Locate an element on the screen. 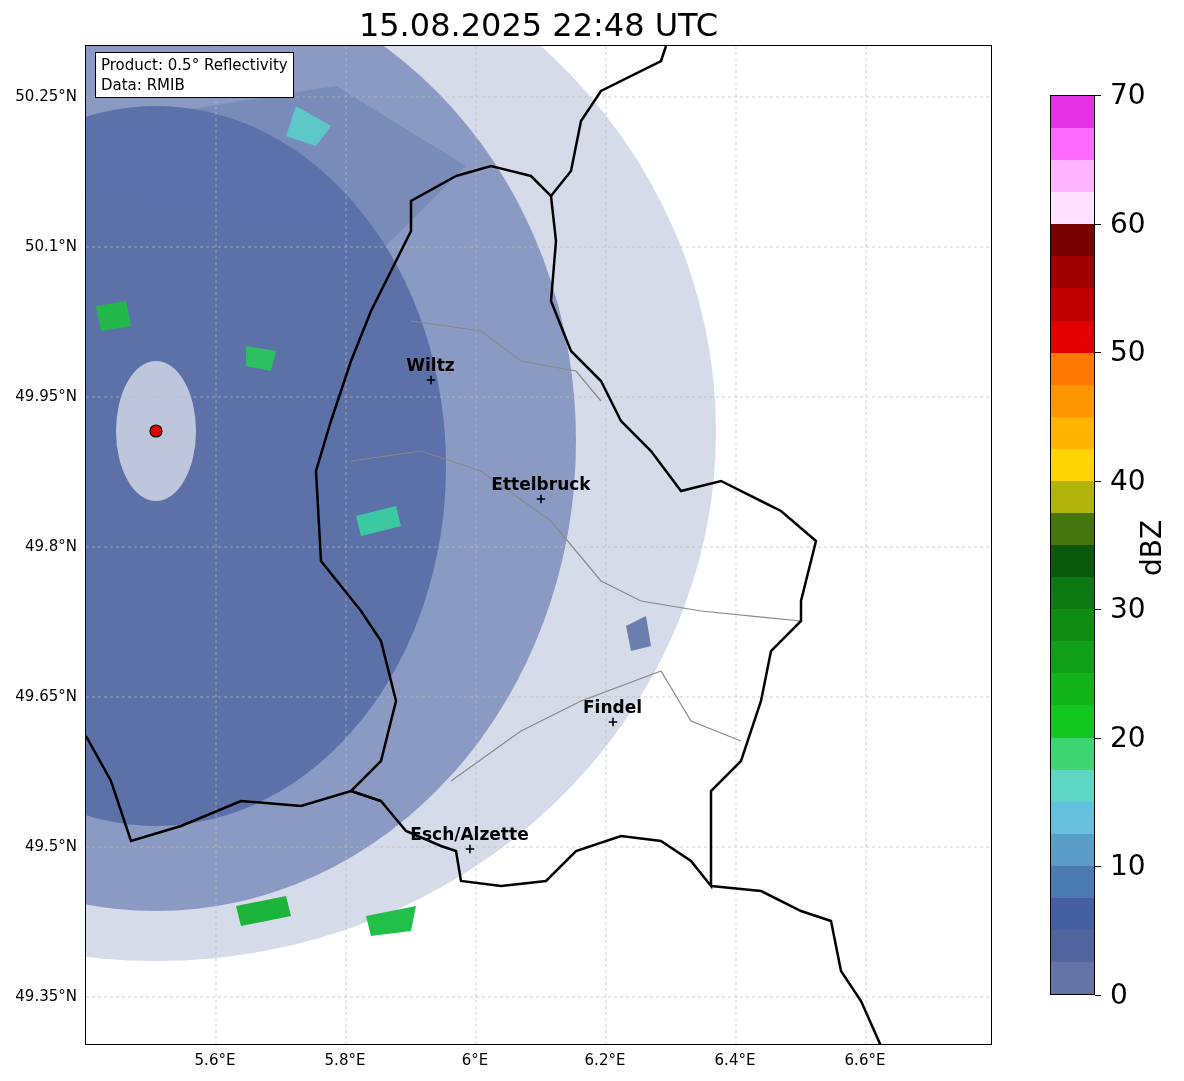 This screenshot has width=1184, height=1081. latitude-label: 50.25°N is located at coordinates (46, 96).